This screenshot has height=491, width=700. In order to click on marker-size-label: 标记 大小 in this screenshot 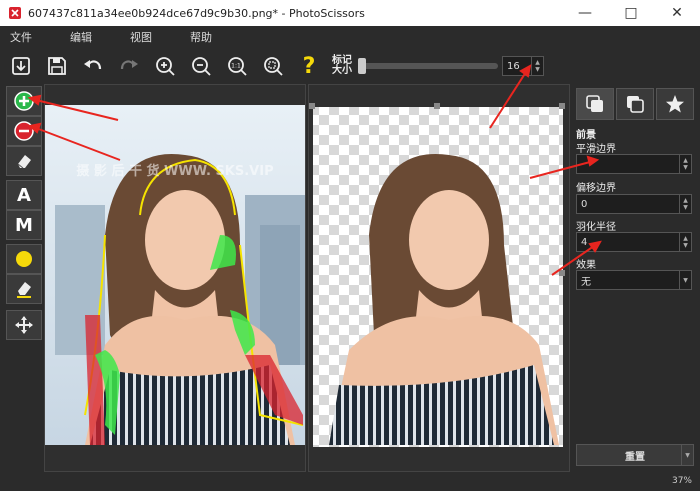, I will do `click(342, 65)`.